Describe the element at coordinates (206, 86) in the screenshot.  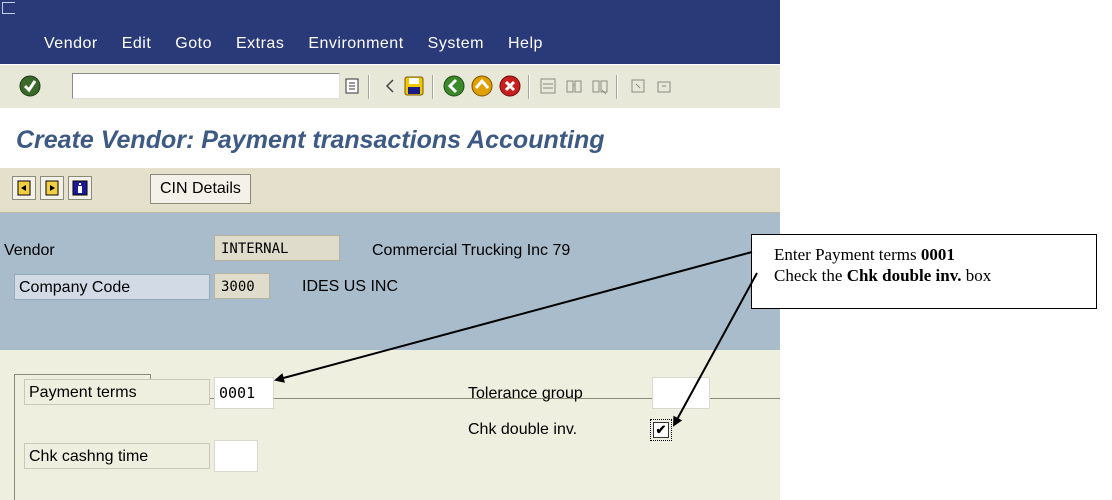
I see `command-field` at that location.